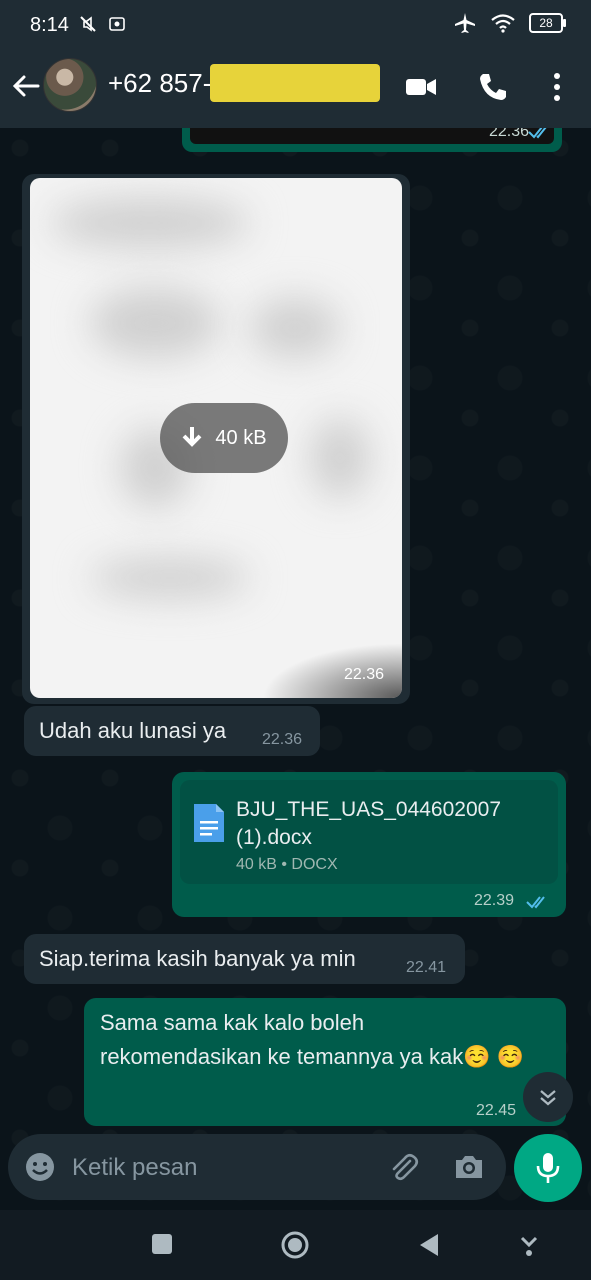 The height and width of the screenshot is (1280, 591). I want to click on recents-icon, so click(162, 1244).